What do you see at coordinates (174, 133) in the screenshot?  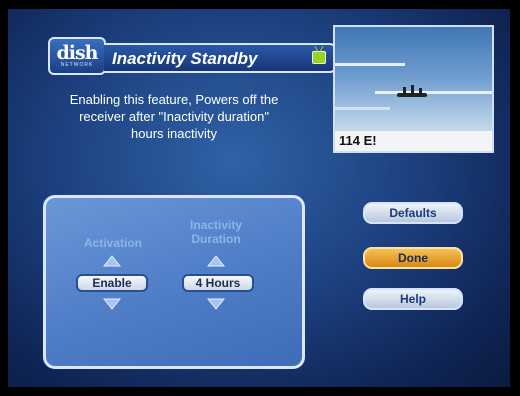 I see `description-line-3: hours inactivity` at bounding box center [174, 133].